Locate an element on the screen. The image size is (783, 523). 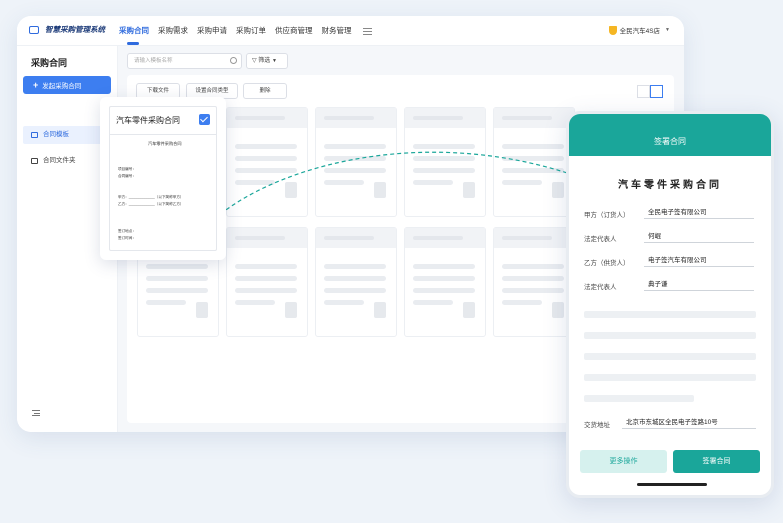
nav-item-order: 采购订单 is located at coordinates (251, 31).